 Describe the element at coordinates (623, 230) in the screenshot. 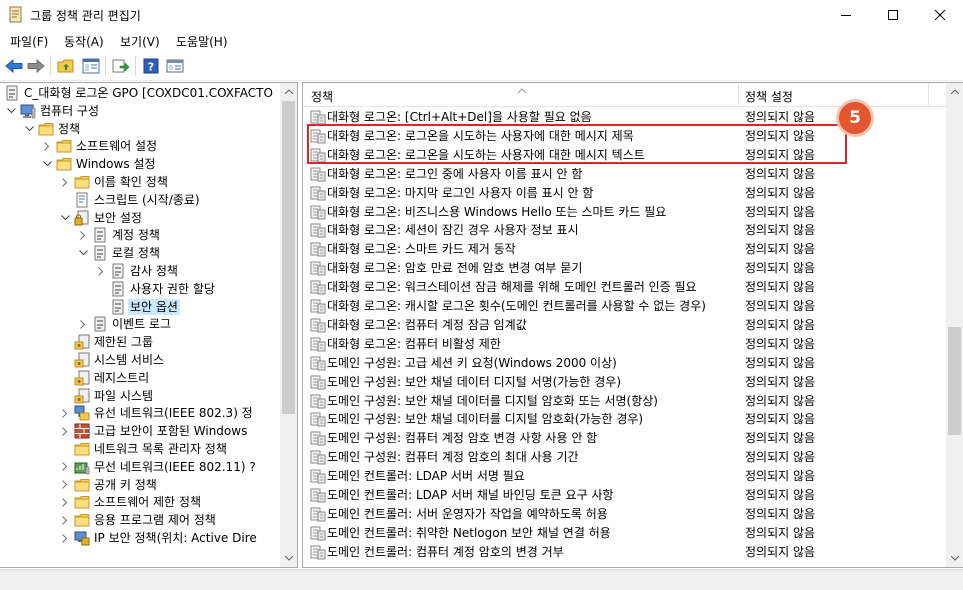

I see `policy-row: 대화형 로그온: 세션이 잠긴 경우 사용자 정보 표시 정의되지 않음` at that location.